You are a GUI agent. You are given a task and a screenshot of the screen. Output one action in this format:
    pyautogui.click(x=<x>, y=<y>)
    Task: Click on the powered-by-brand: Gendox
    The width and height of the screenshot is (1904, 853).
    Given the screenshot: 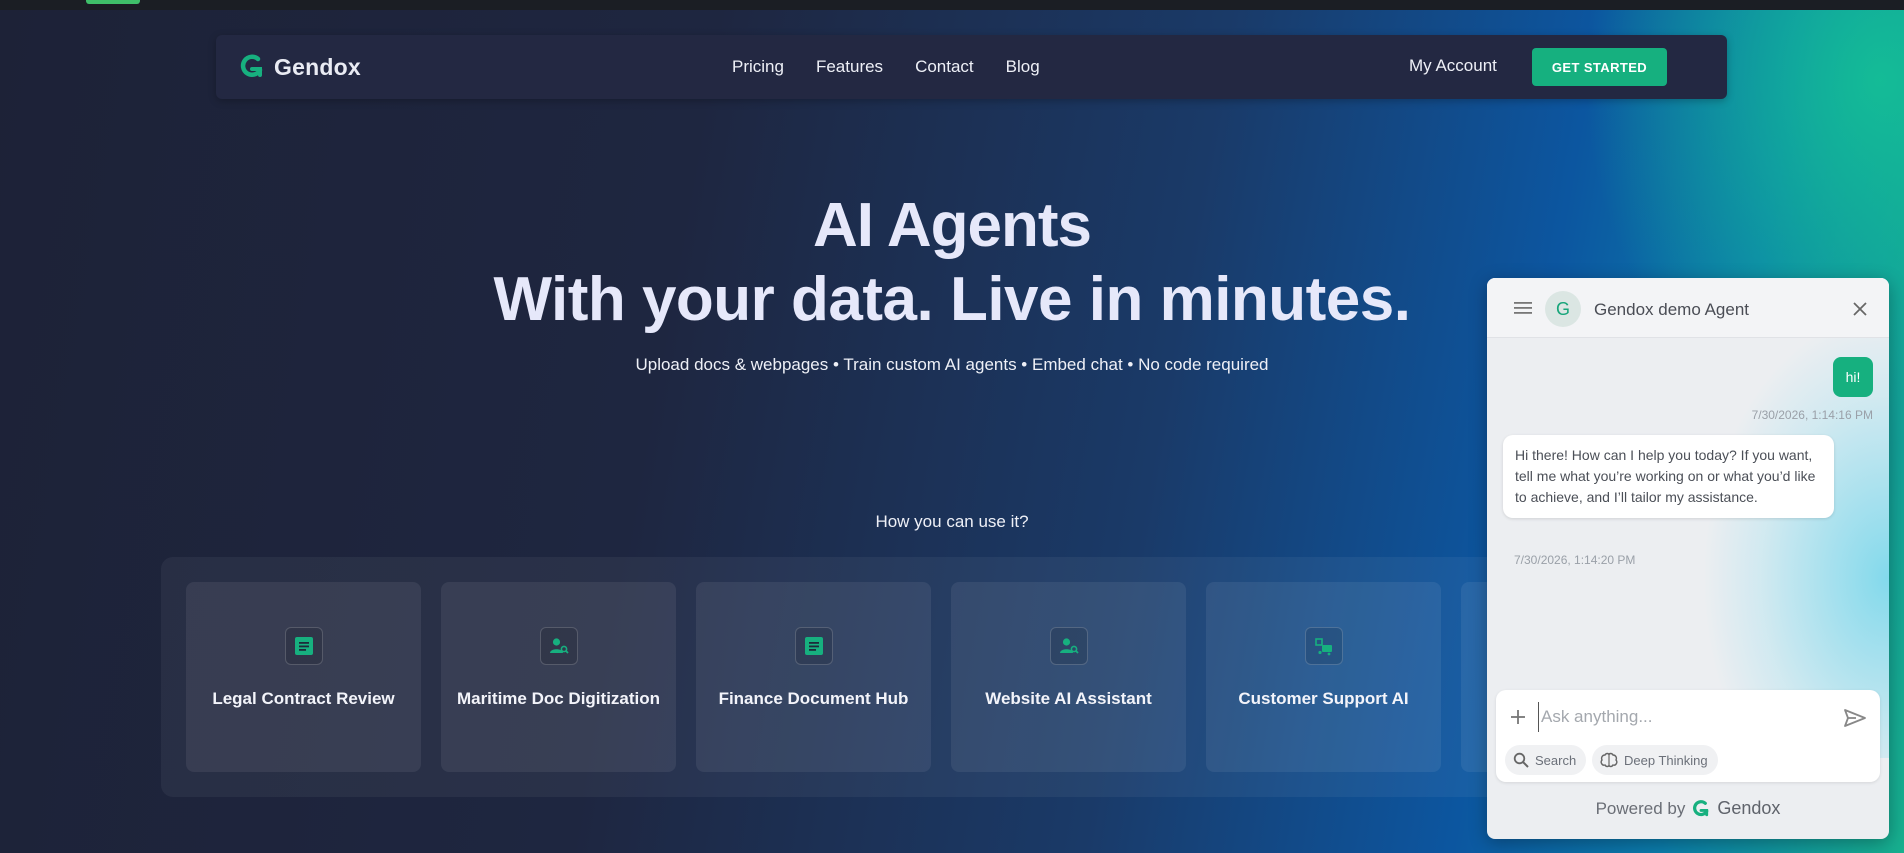 What is the action you would take?
    pyautogui.click(x=1749, y=808)
    